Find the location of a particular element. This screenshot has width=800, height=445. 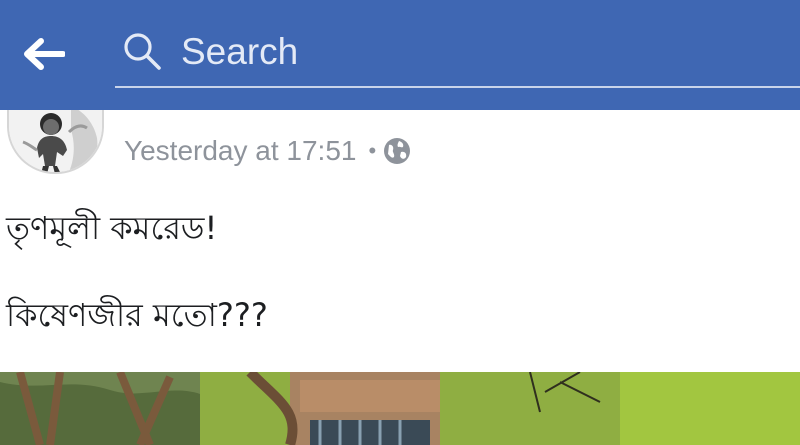

search-bar is located at coordinates (457, 53).